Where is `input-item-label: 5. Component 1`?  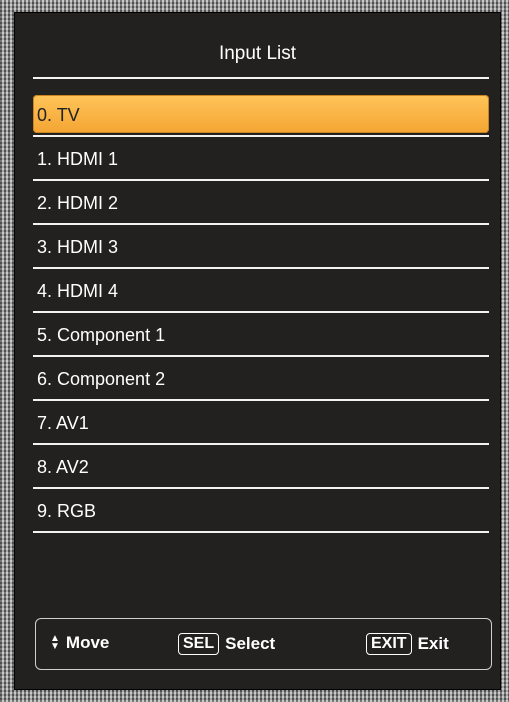 input-item-label: 5. Component 1 is located at coordinates (101, 335).